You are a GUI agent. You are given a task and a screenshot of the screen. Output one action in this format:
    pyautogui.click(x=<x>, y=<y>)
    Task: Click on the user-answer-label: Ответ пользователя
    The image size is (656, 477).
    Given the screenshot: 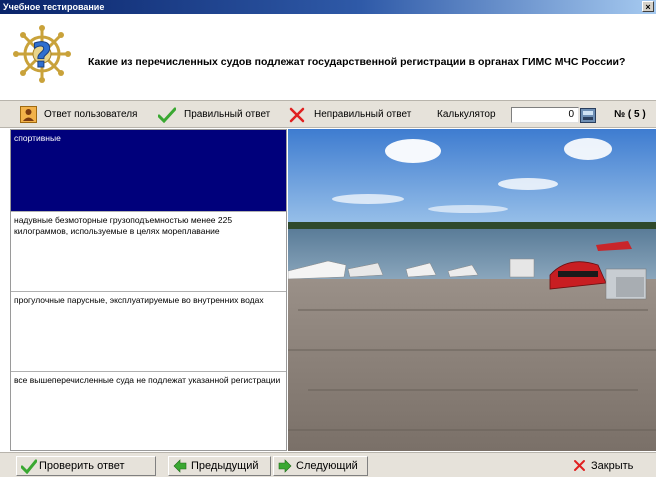 What is the action you would take?
    pyautogui.click(x=91, y=114)
    